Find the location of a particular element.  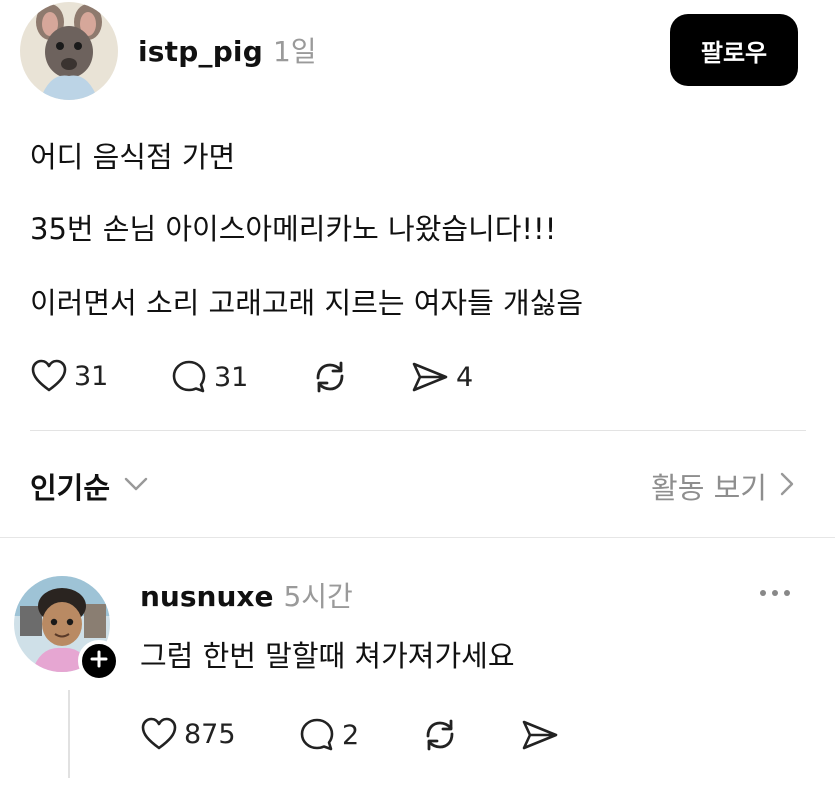

post-text-line-3: 이러면서 소리 고래고래 지르는 여자들 개싫음 is located at coordinates (307, 303).